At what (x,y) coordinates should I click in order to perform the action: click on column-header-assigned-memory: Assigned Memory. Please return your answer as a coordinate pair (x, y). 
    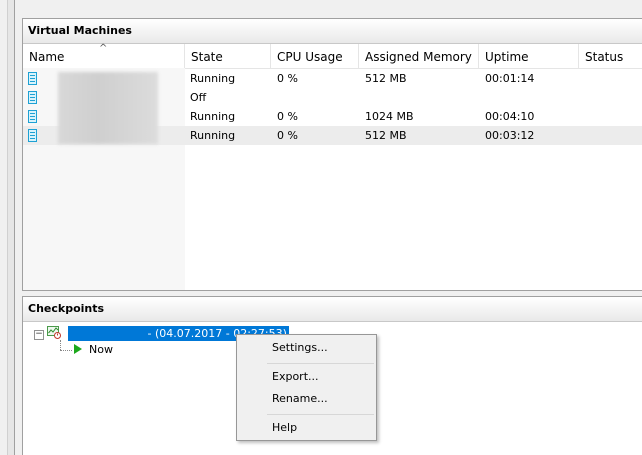
    Looking at the image, I should click on (419, 56).